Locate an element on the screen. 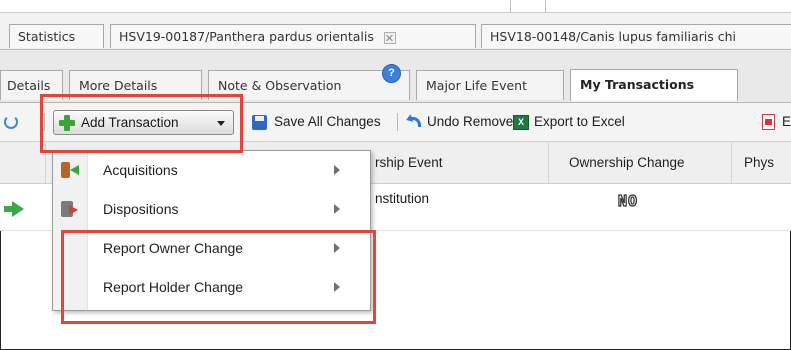 The height and width of the screenshot is (350, 791). menu-item-label: Acquisitions is located at coordinates (140, 170).